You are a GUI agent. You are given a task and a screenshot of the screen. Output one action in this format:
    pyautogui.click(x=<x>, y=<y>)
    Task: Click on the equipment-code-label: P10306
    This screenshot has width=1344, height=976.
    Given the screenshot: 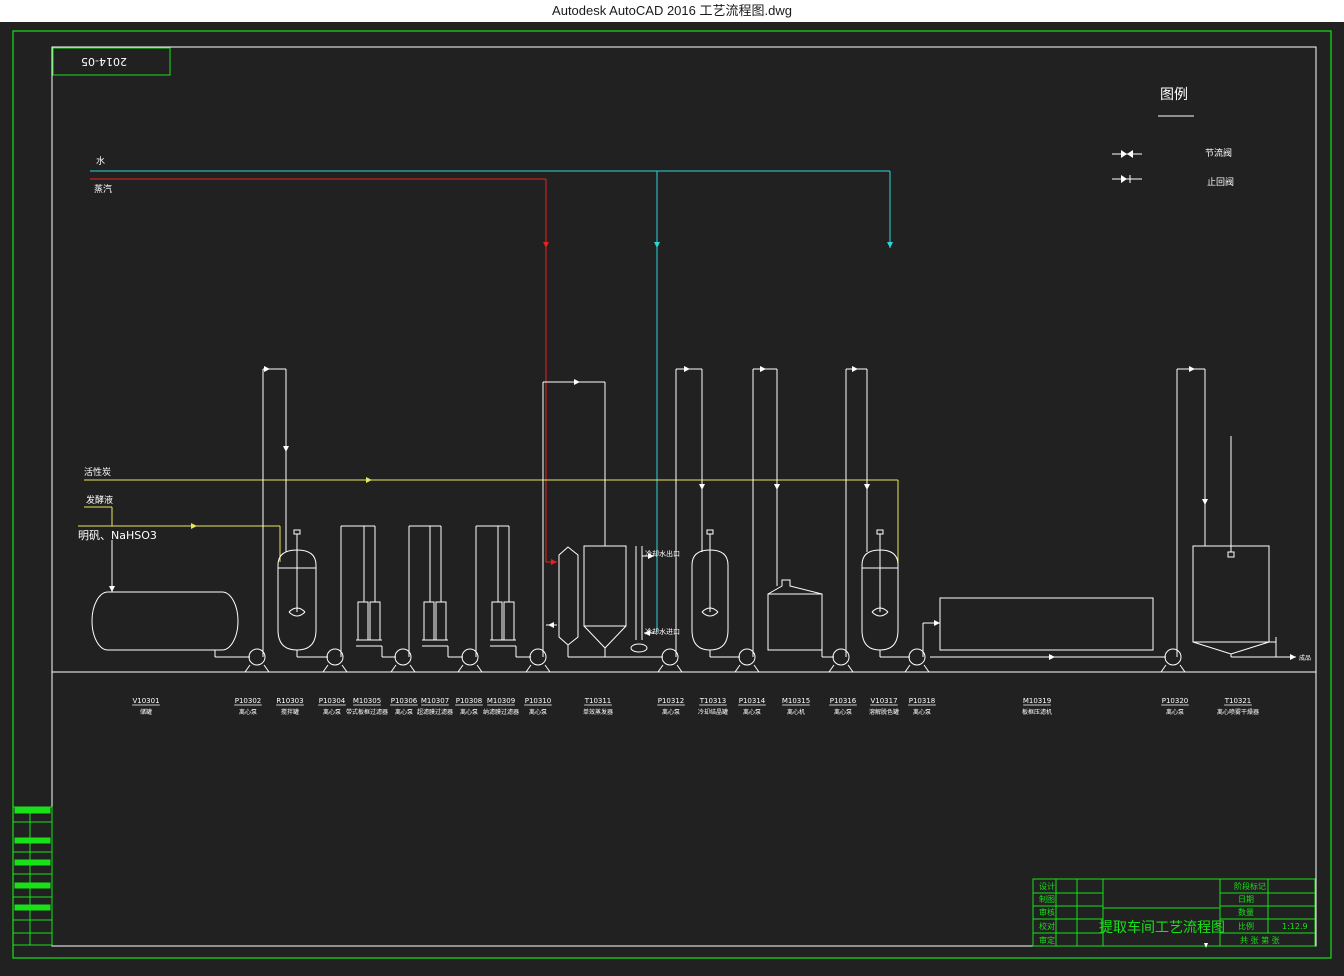 What is the action you would take?
    pyautogui.click(x=404, y=701)
    